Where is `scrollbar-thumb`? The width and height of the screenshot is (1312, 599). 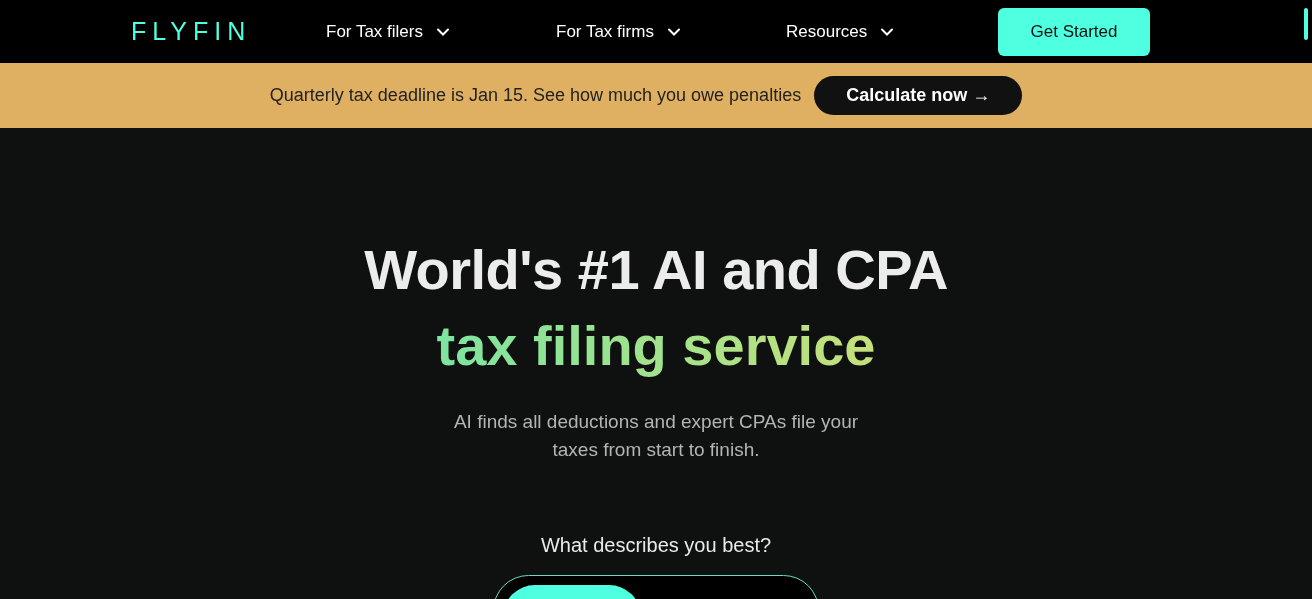
scrollbar-thumb is located at coordinates (1306, 24).